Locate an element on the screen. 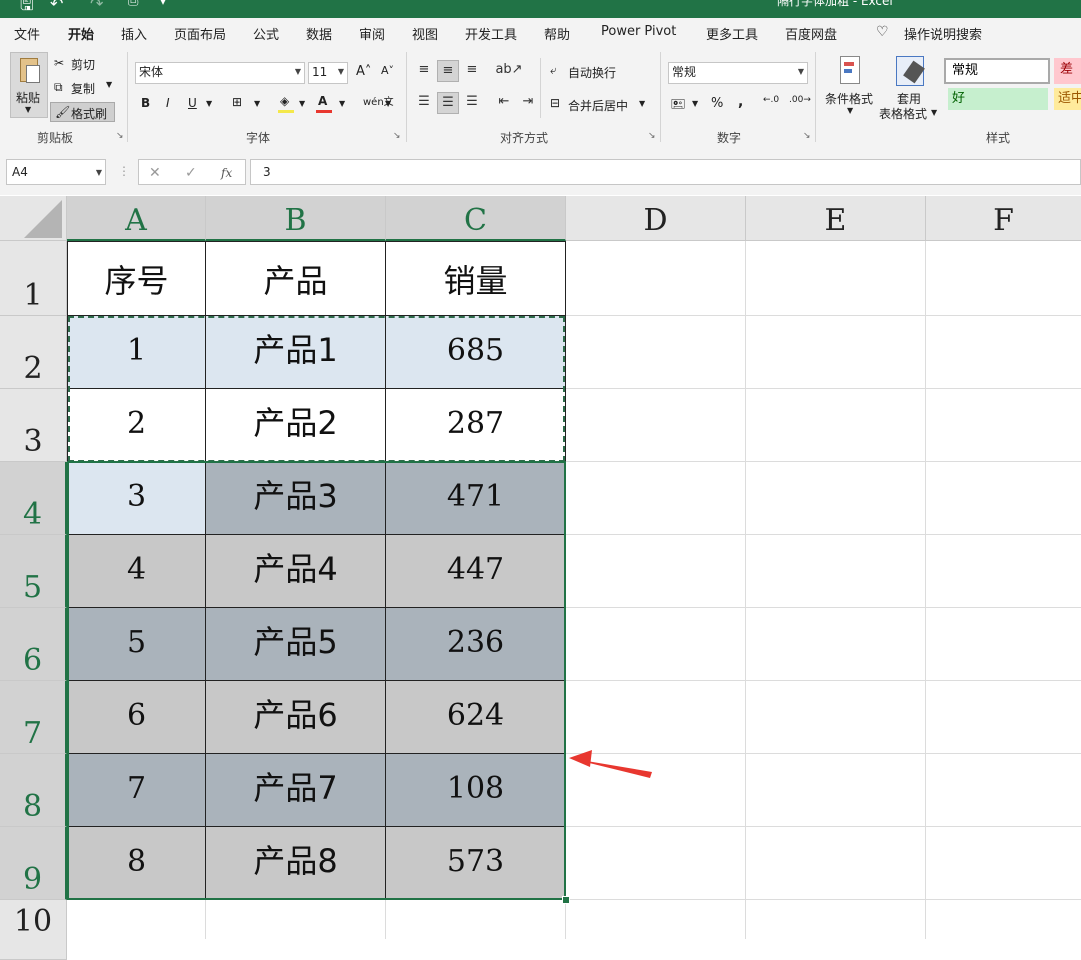 The image size is (1081, 960). select-all-button is located at coordinates (33, 218).